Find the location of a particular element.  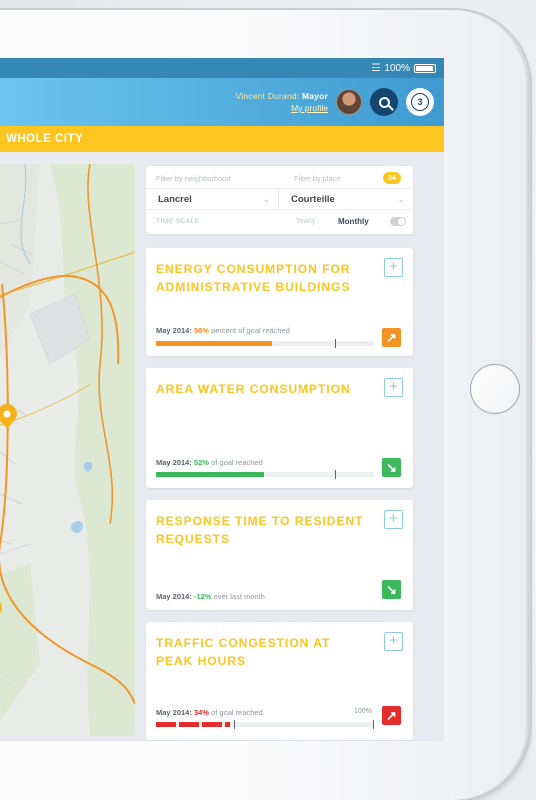

time-scale-toggle is located at coordinates (398, 221).